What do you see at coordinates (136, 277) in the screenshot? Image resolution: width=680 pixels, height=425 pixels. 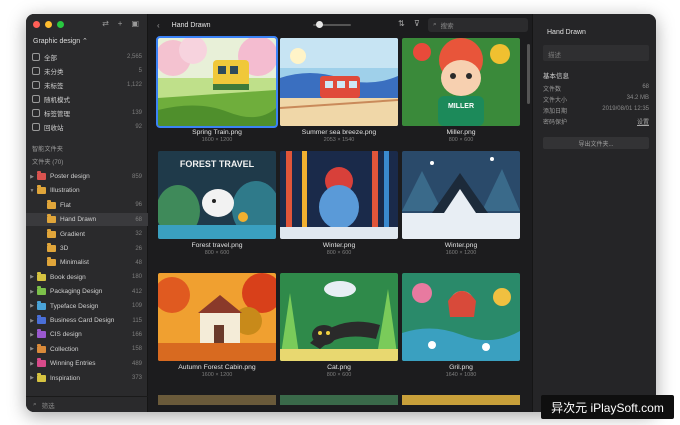 I see `folder-count: 180` at bounding box center [136, 277].